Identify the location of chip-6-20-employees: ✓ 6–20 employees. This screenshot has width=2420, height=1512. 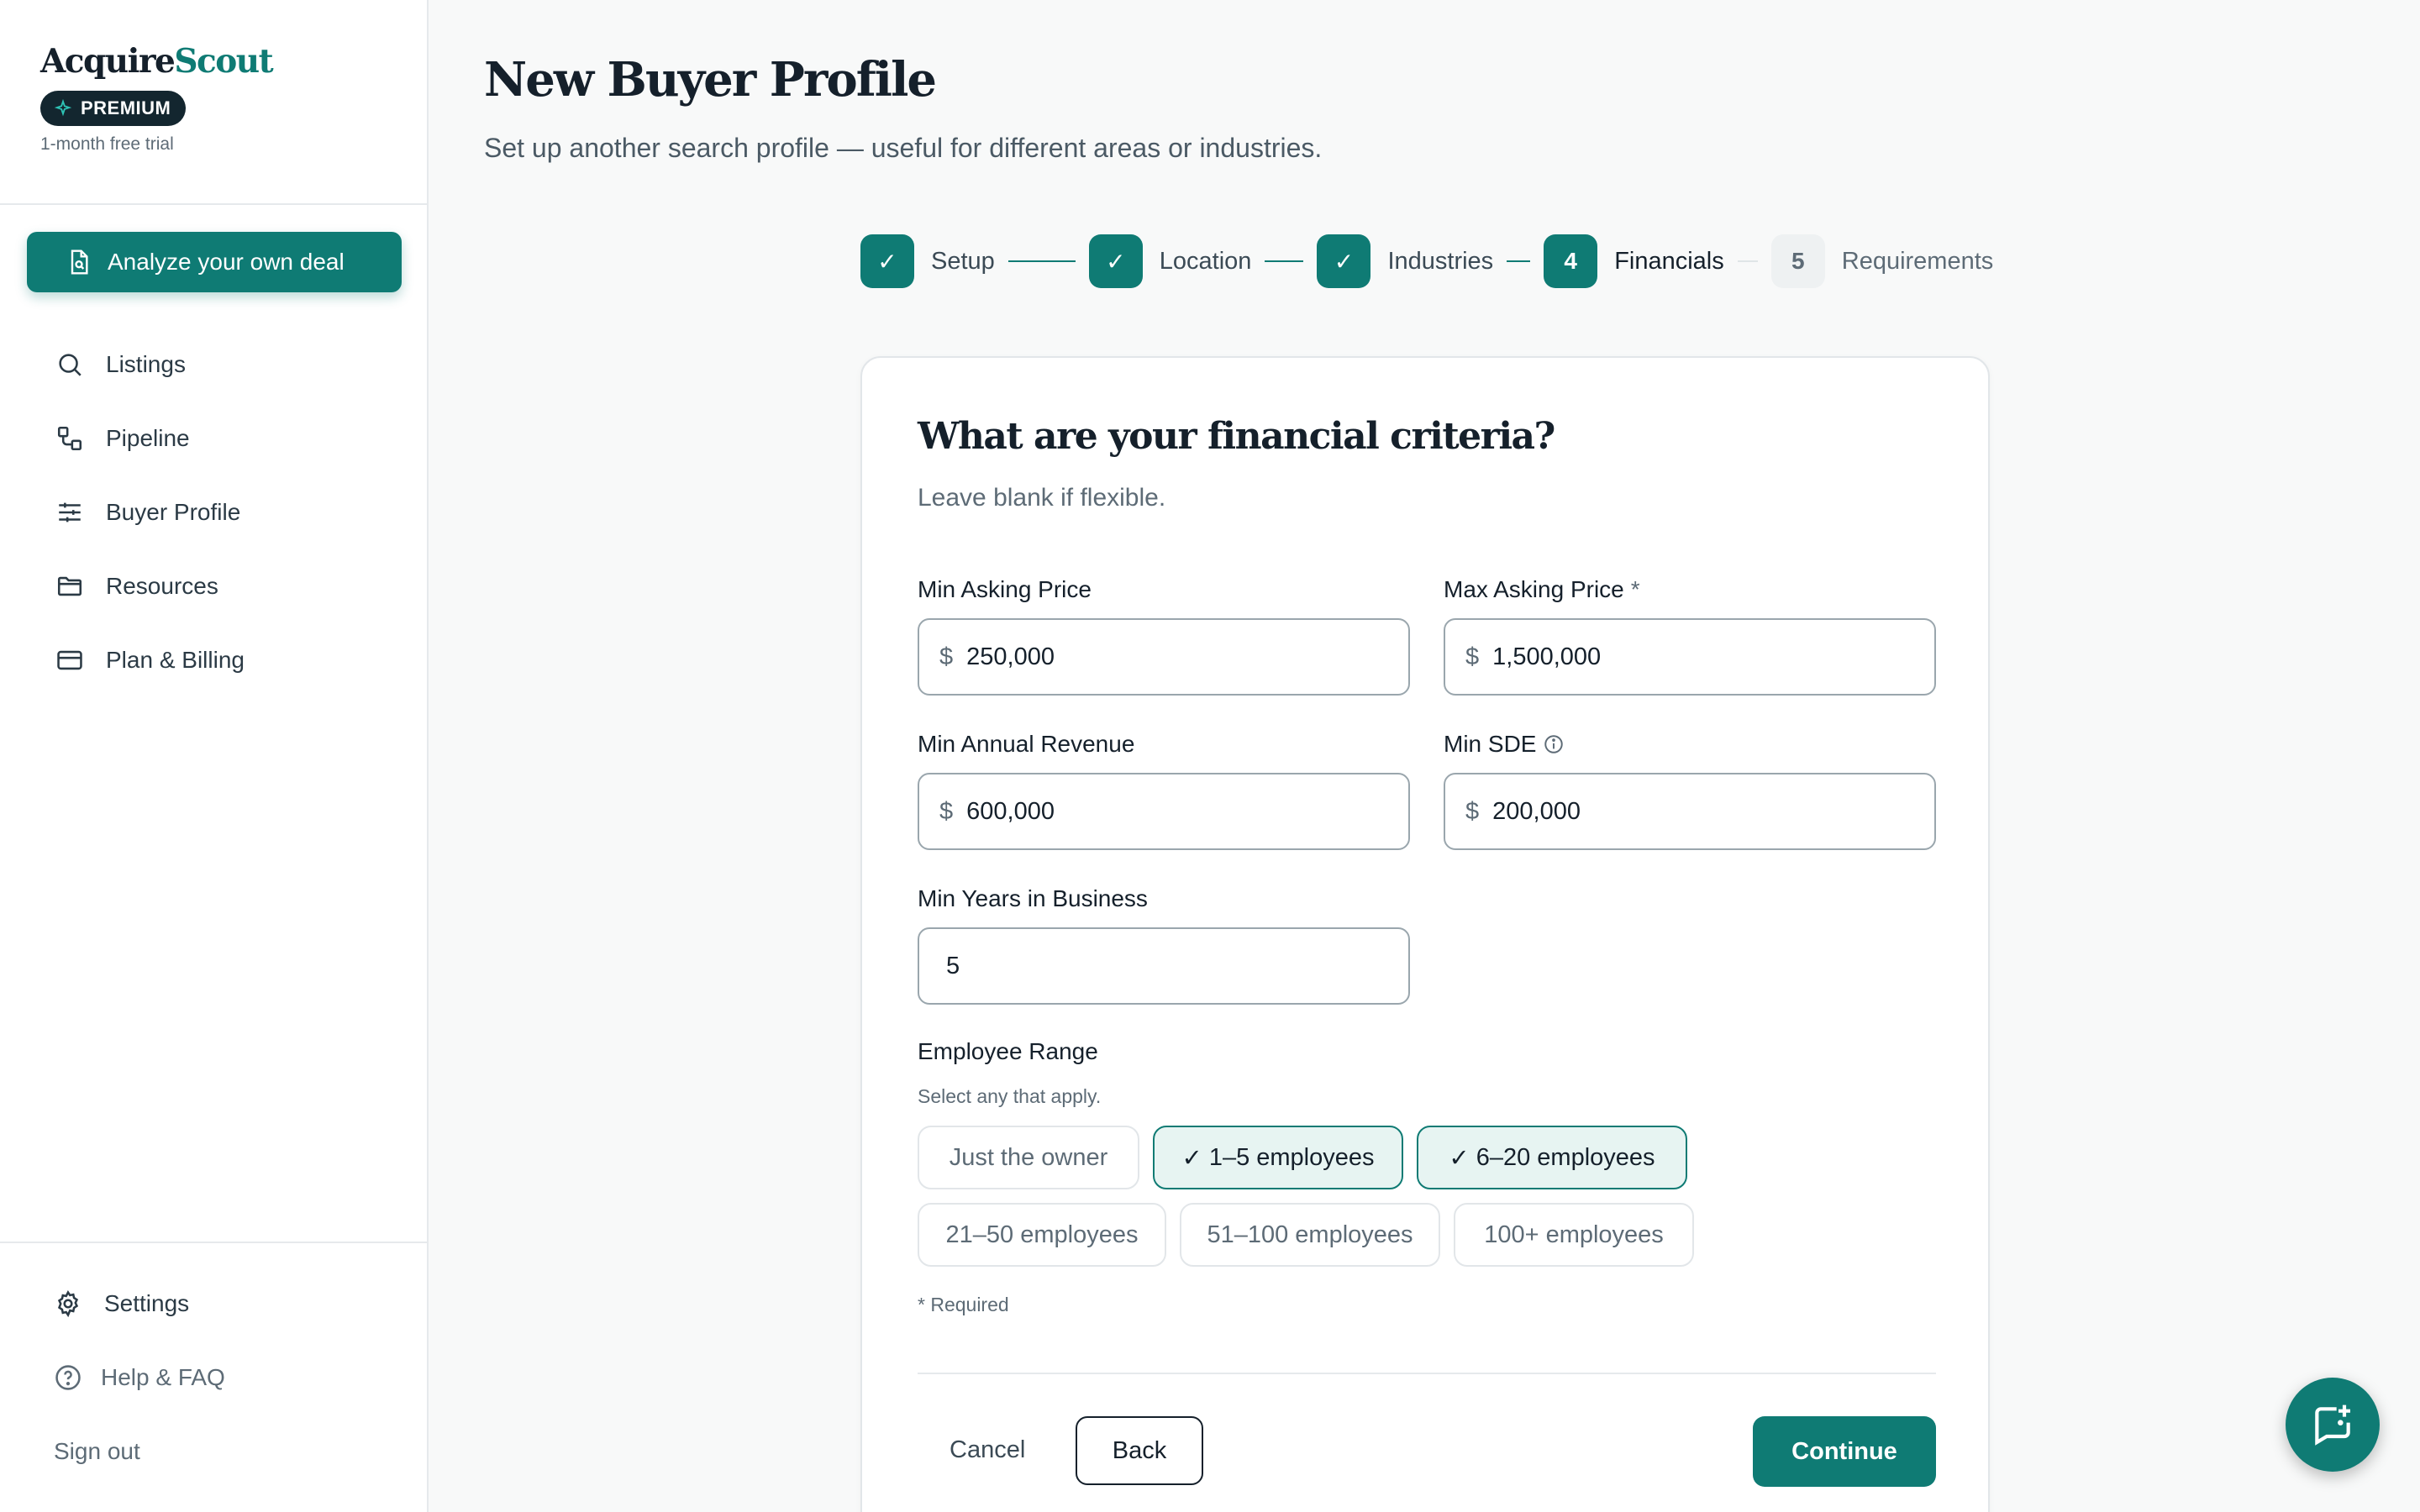
(1552, 1157).